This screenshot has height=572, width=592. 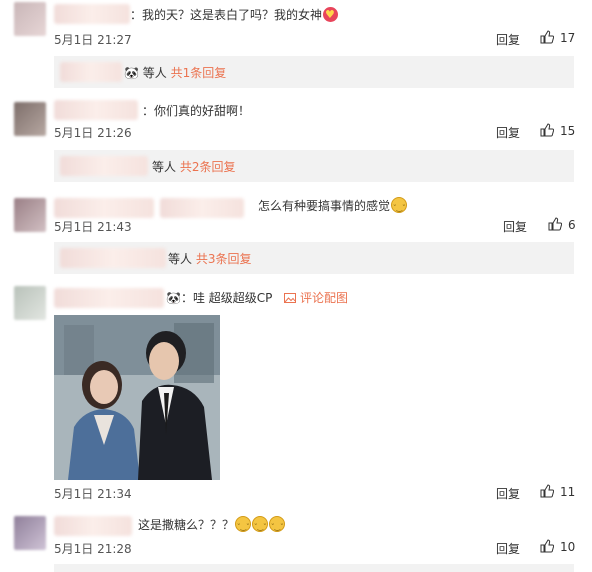 What do you see at coordinates (331, 15) in the screenshot?
I see `heart-eyes-emoji-icon` at bounding box center [331, 15].